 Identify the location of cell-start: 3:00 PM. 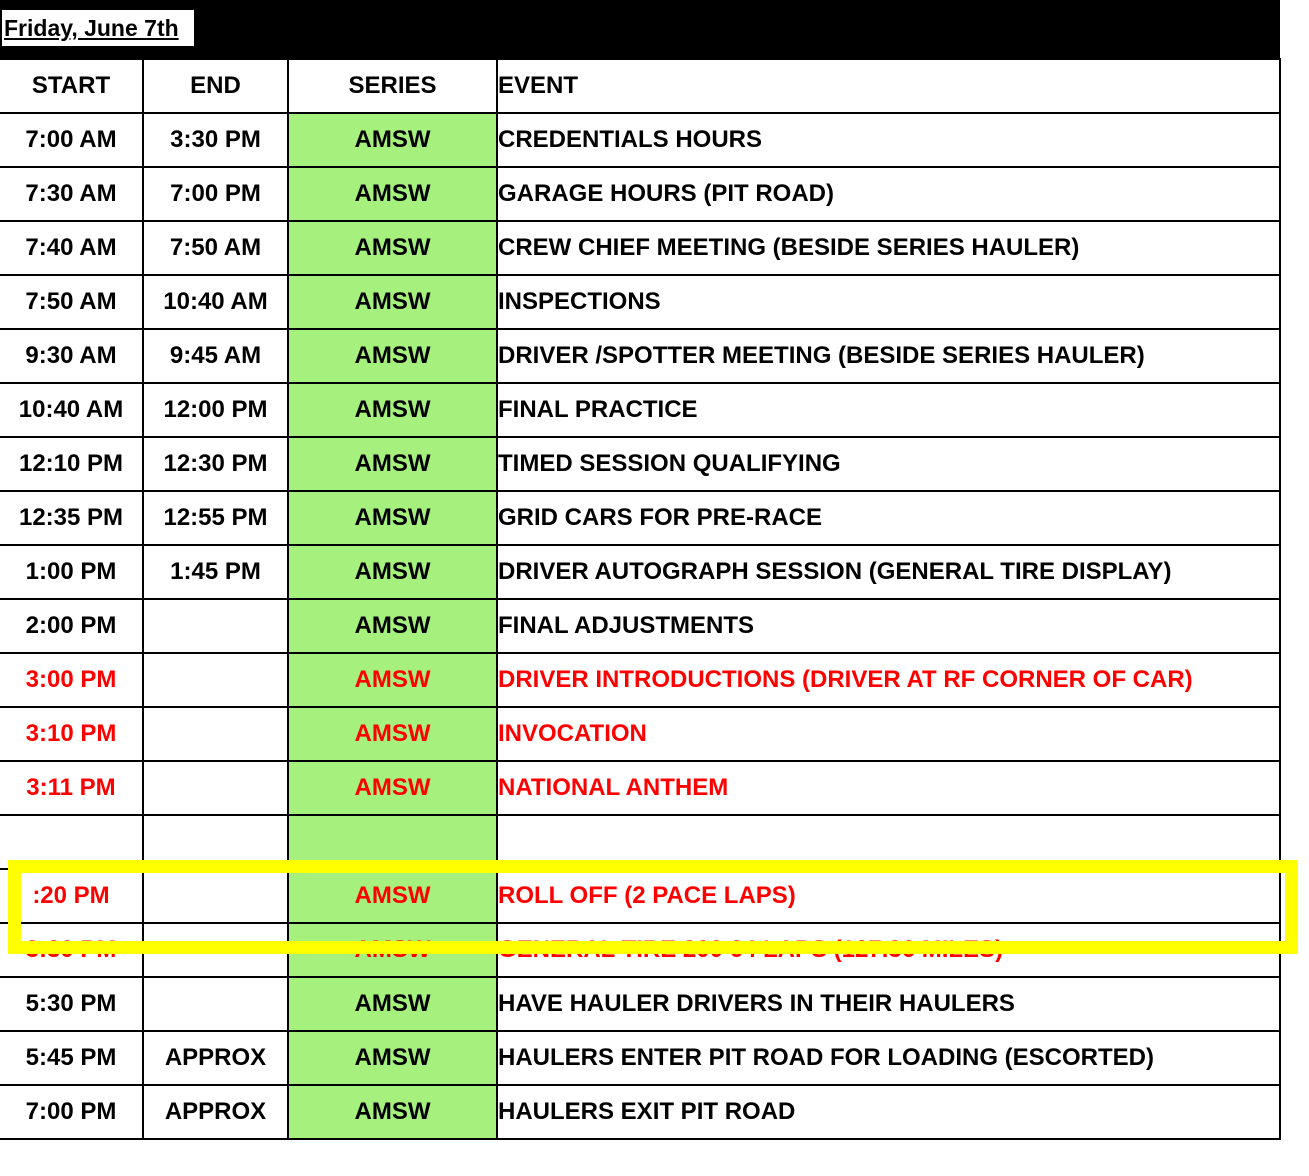
(72, 680).